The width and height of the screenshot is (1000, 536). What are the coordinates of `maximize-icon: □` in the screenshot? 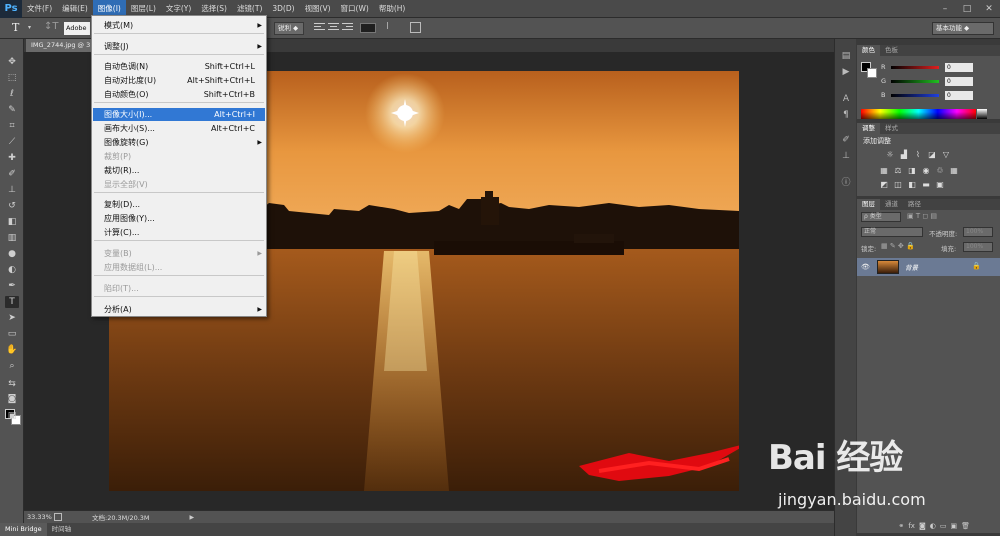 It's located at (967, 9).